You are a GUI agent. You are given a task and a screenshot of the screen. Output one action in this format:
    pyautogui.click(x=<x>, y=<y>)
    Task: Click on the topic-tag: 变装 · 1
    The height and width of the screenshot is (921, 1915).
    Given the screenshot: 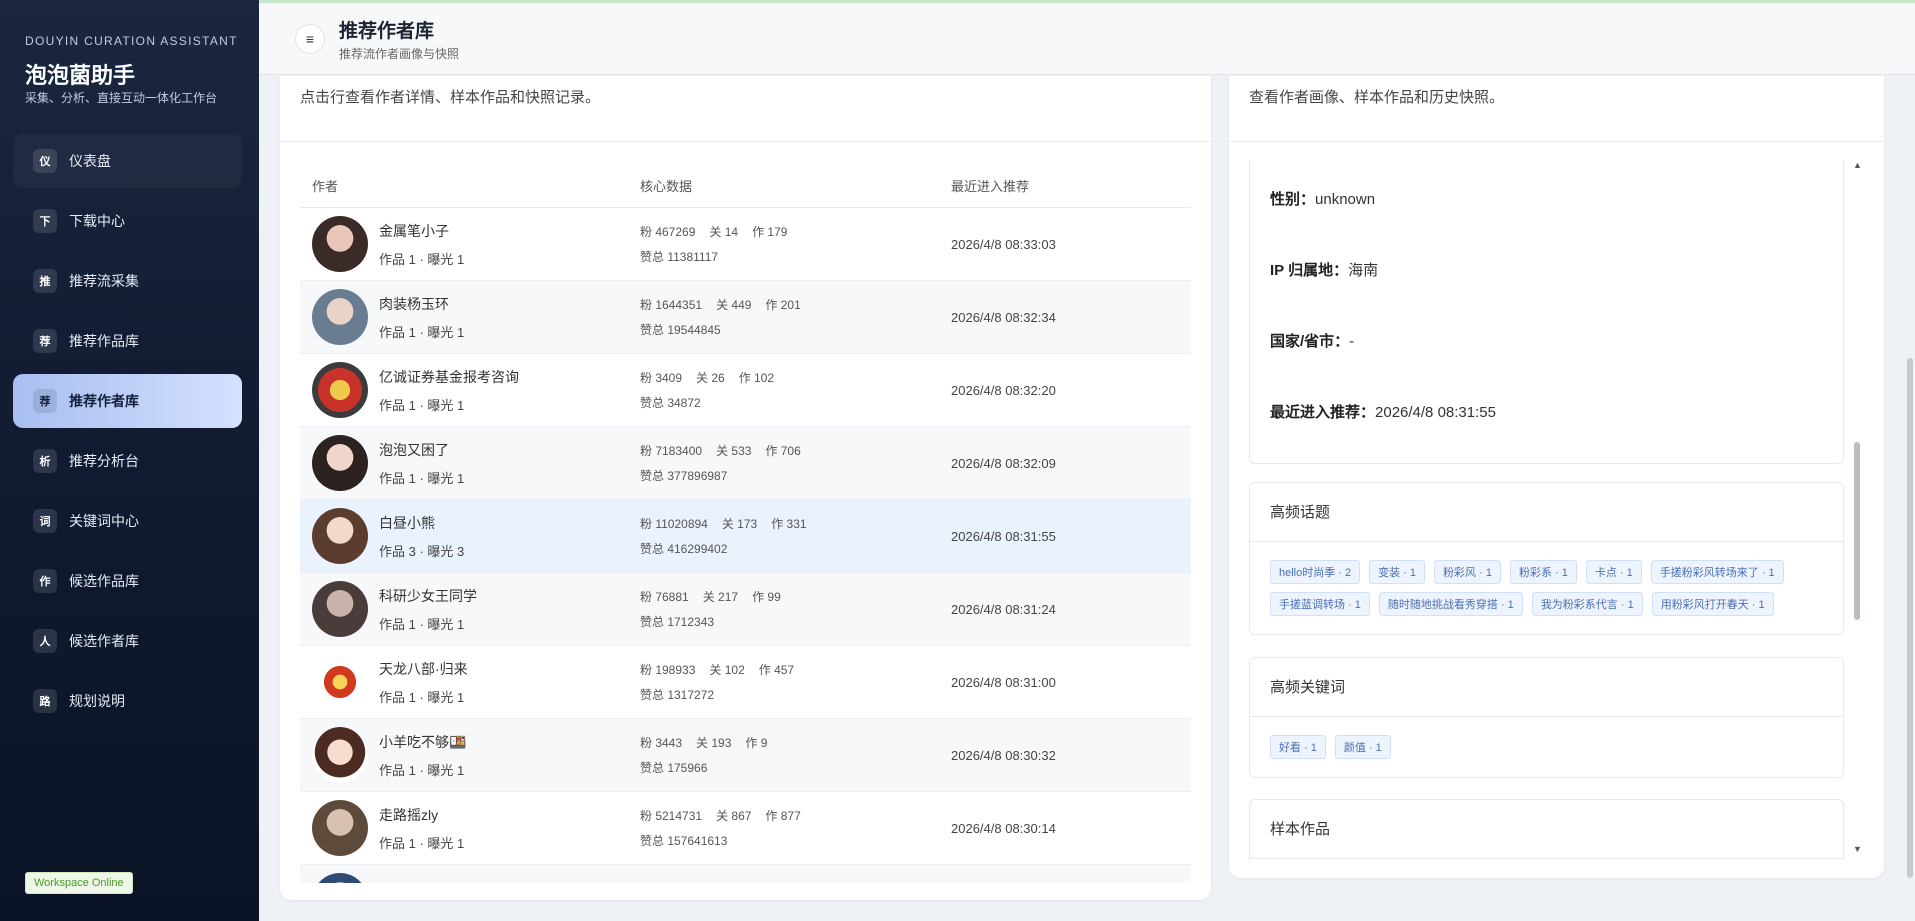 What is the action you would take?
    pyautogui.click(x=1397, y=572)
    